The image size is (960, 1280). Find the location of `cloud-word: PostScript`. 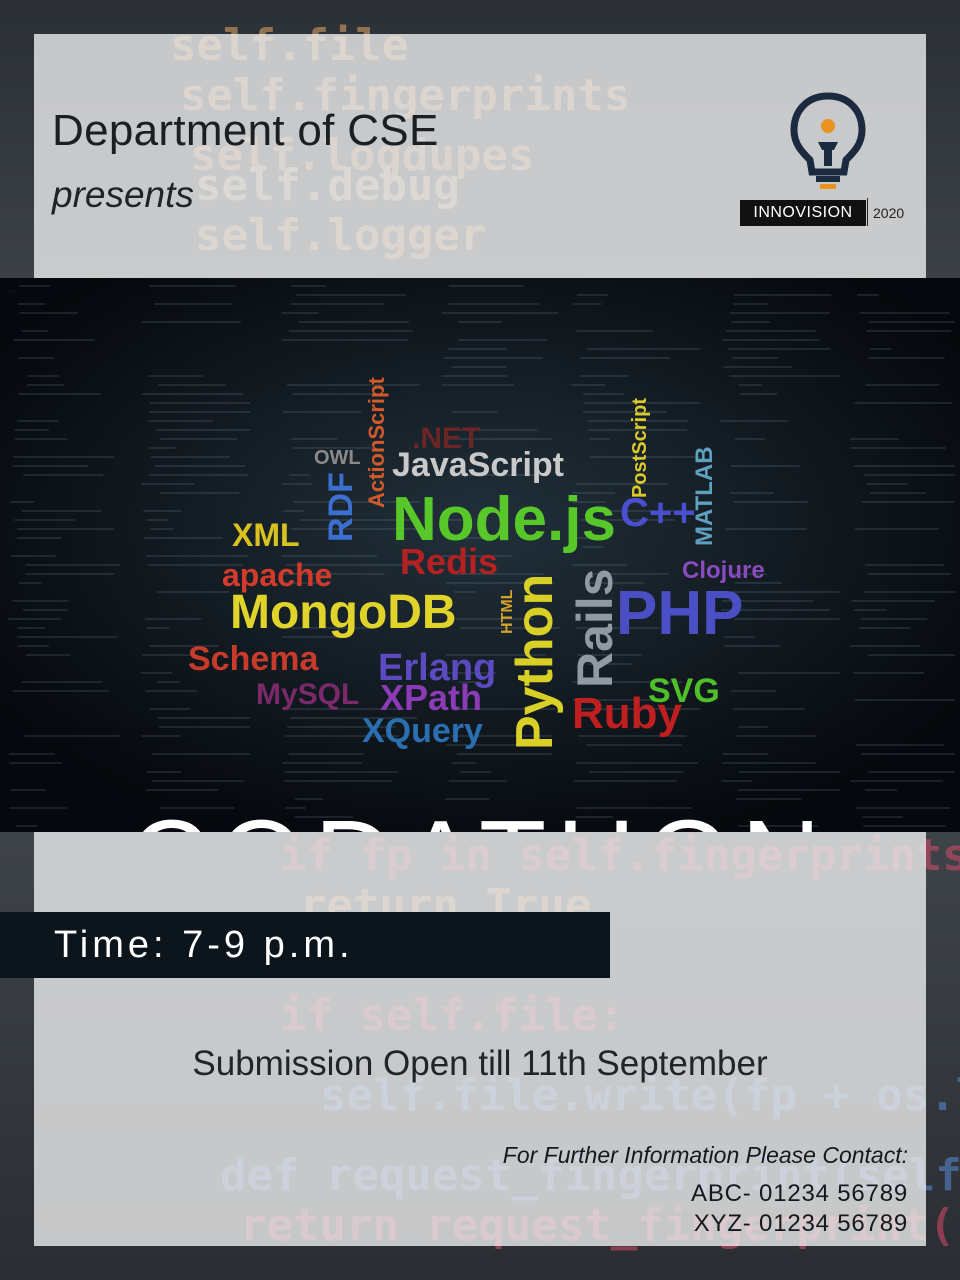

cloud-word: PostScript is located at coordinates (640, 448).